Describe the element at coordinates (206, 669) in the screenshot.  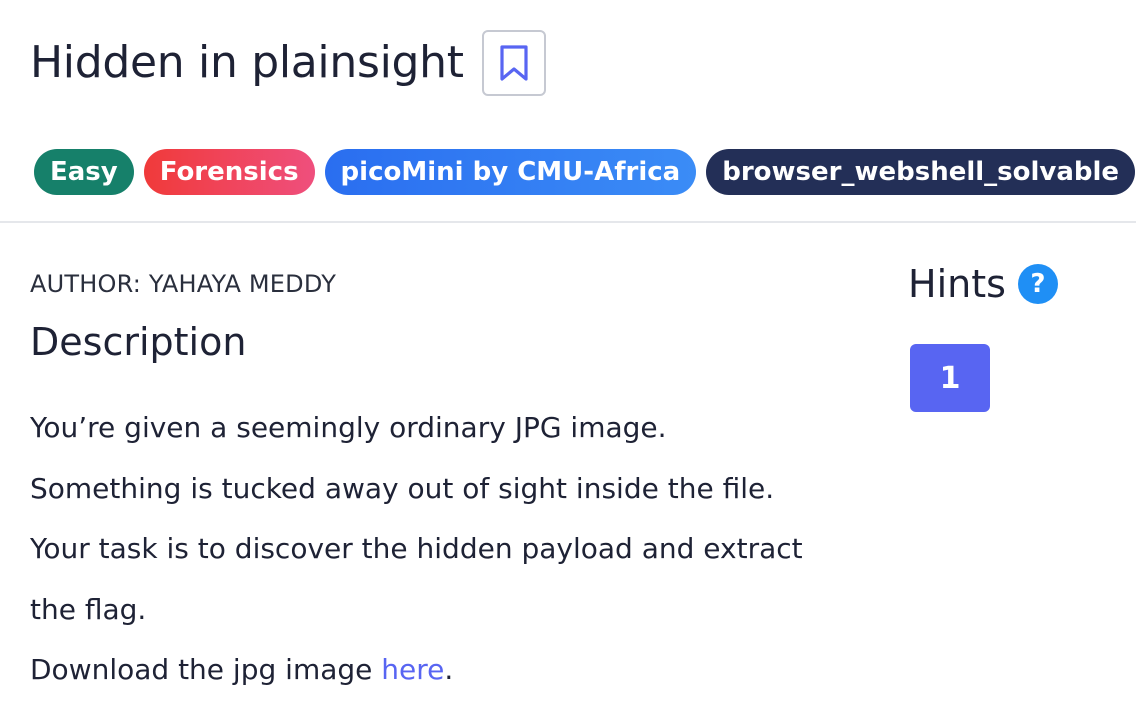
I see `download-text: Download the jpg image` at that location.